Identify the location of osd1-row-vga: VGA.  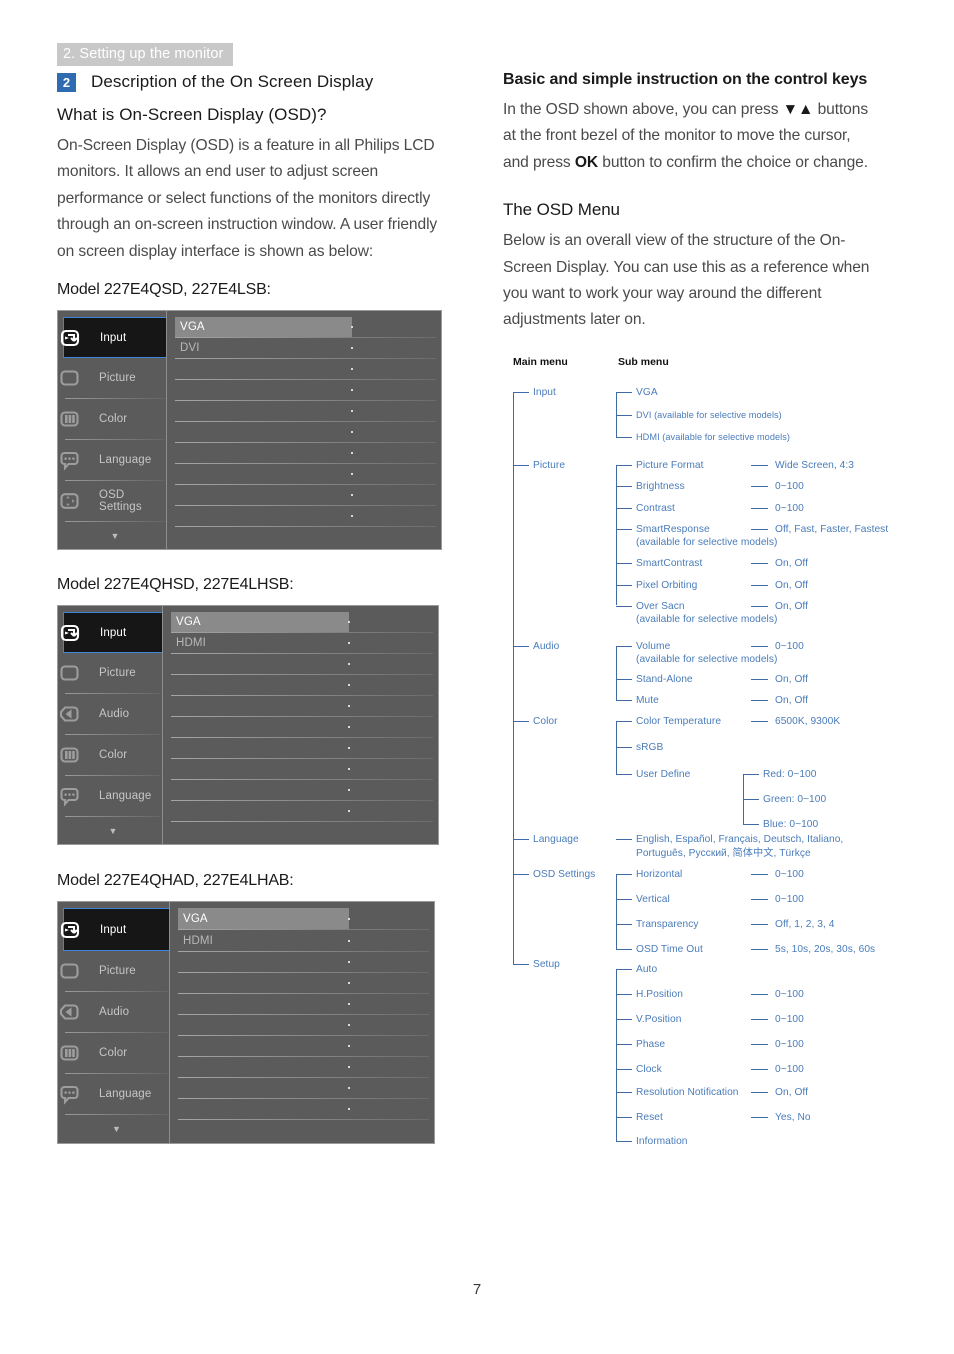
(305, 327).